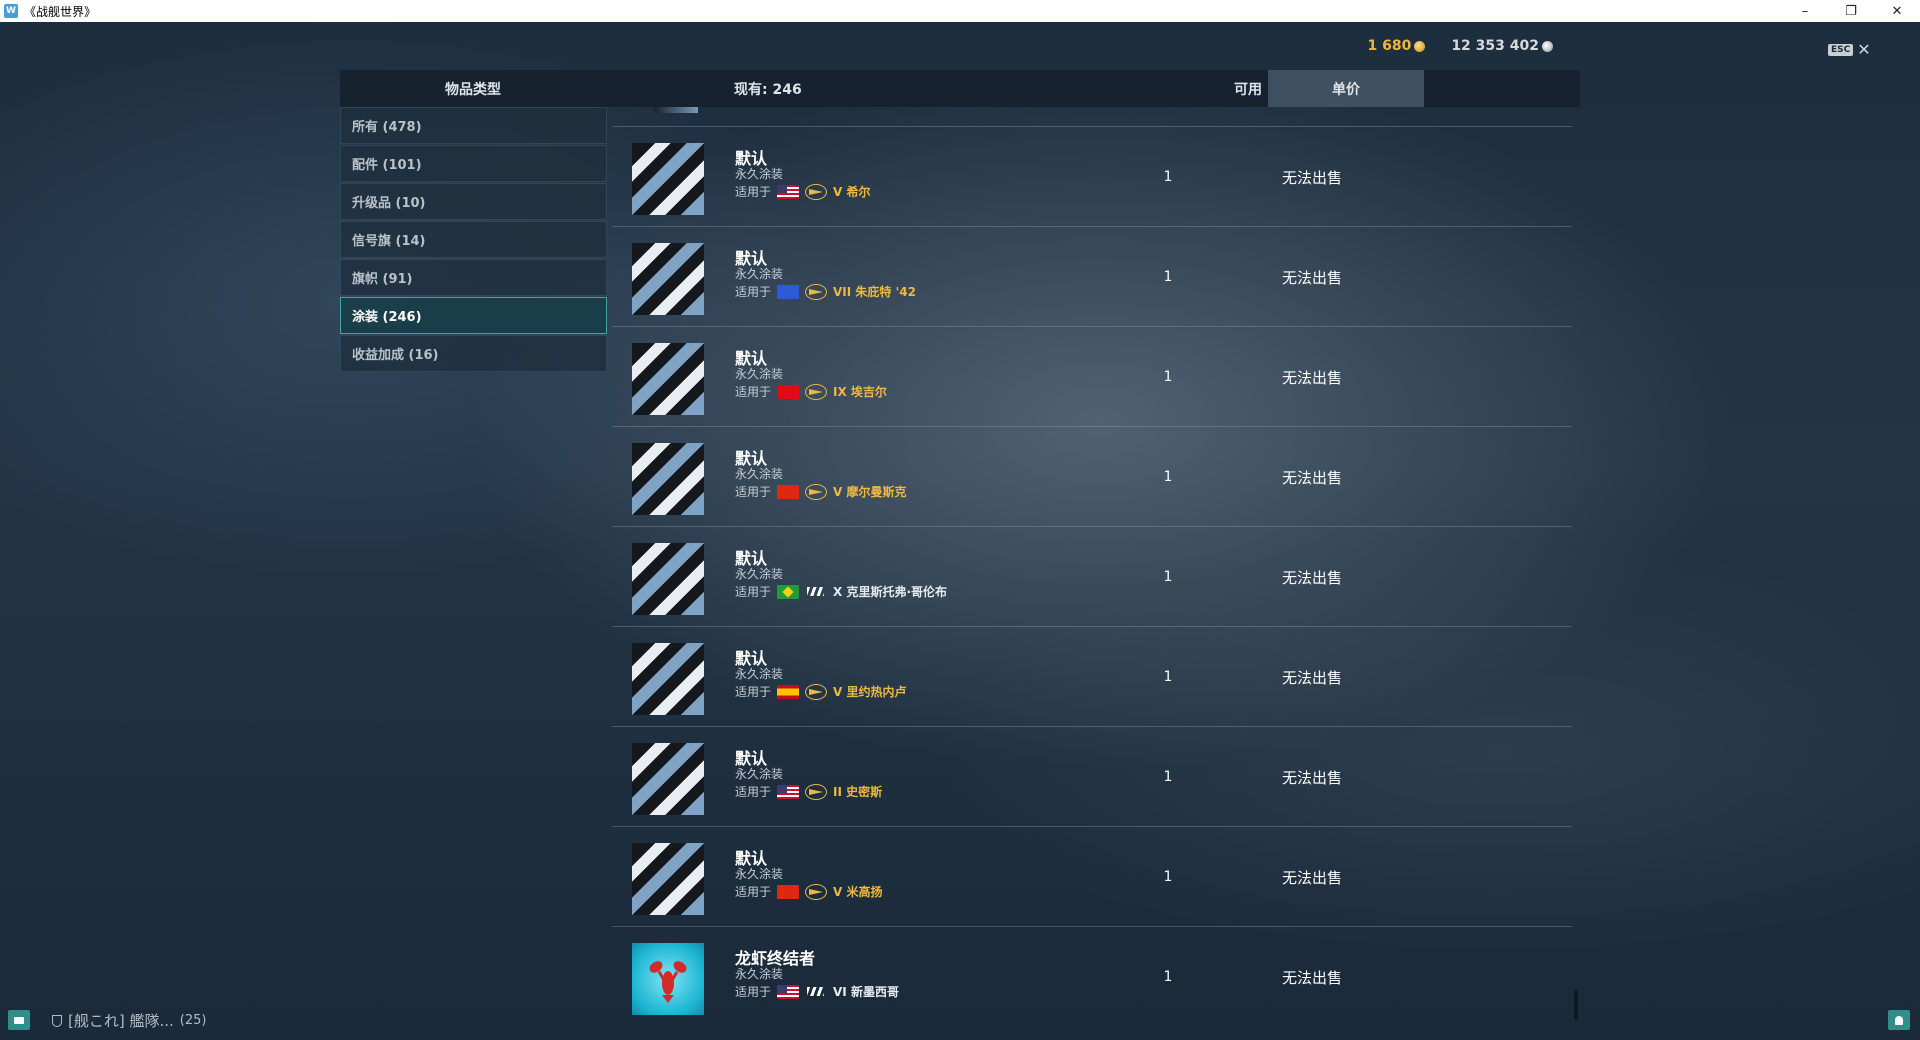  I want to click on ship-name: V 摩尔曼斯克, so click(870, 492).